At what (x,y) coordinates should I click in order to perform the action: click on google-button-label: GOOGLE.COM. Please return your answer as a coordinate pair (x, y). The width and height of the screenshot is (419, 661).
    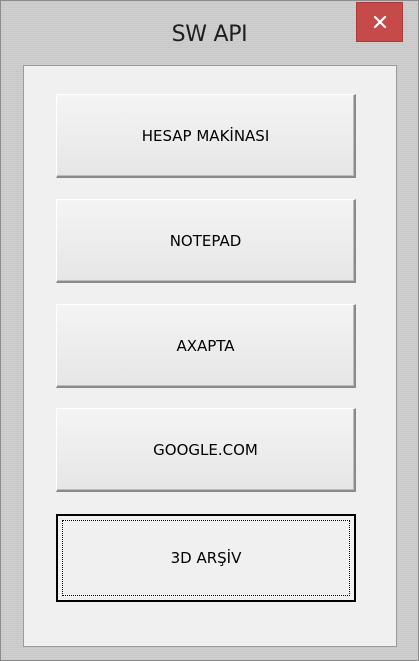
    Looking at the image, I should click on (205, 449).